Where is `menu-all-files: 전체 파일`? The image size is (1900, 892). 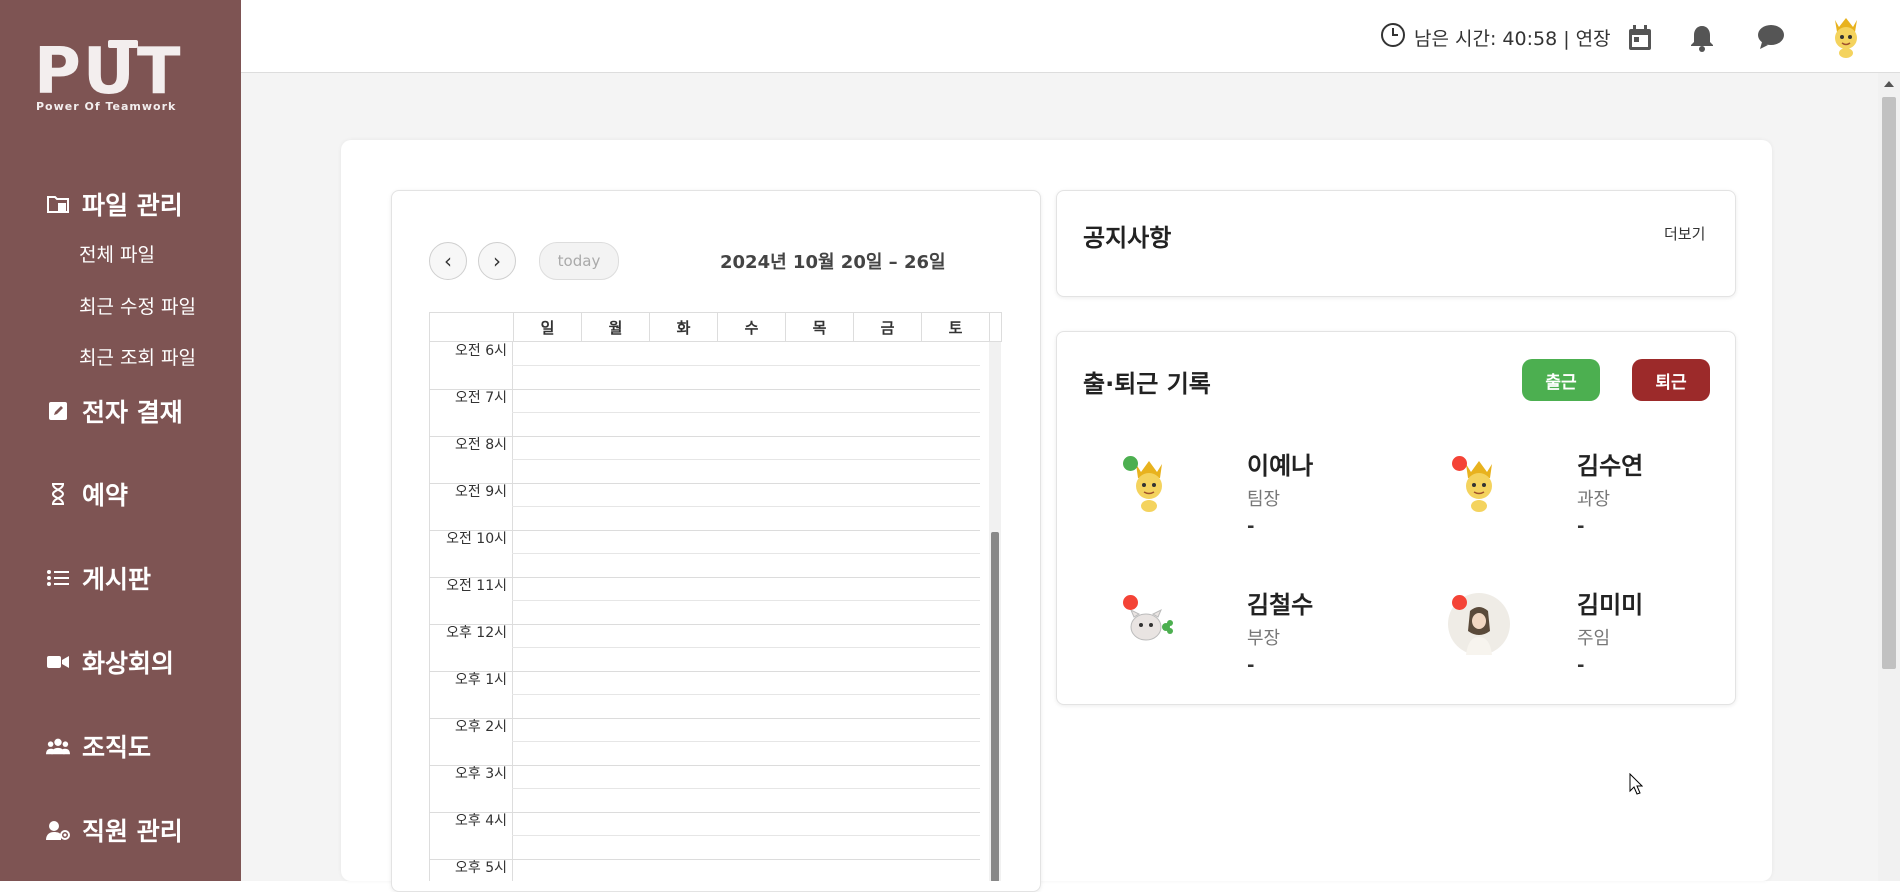
menu-all-files: 전체 파일 is located at coordinates (117, 253).